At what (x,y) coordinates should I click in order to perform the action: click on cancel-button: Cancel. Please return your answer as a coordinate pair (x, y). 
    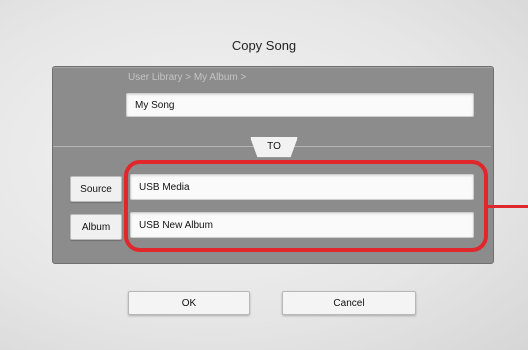
    Looking at the image, I should click on (349, 303).